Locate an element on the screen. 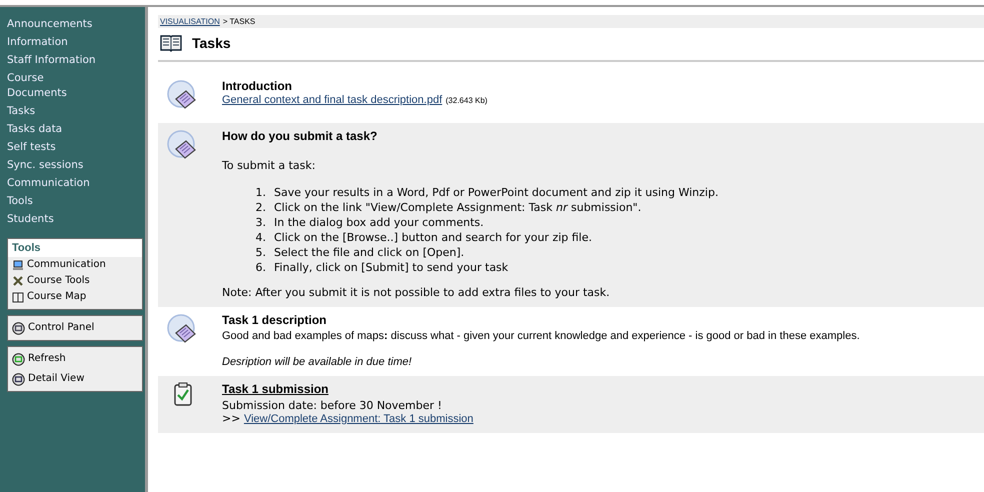  nav-link: Tasks data is located at coordinates (76, 129).